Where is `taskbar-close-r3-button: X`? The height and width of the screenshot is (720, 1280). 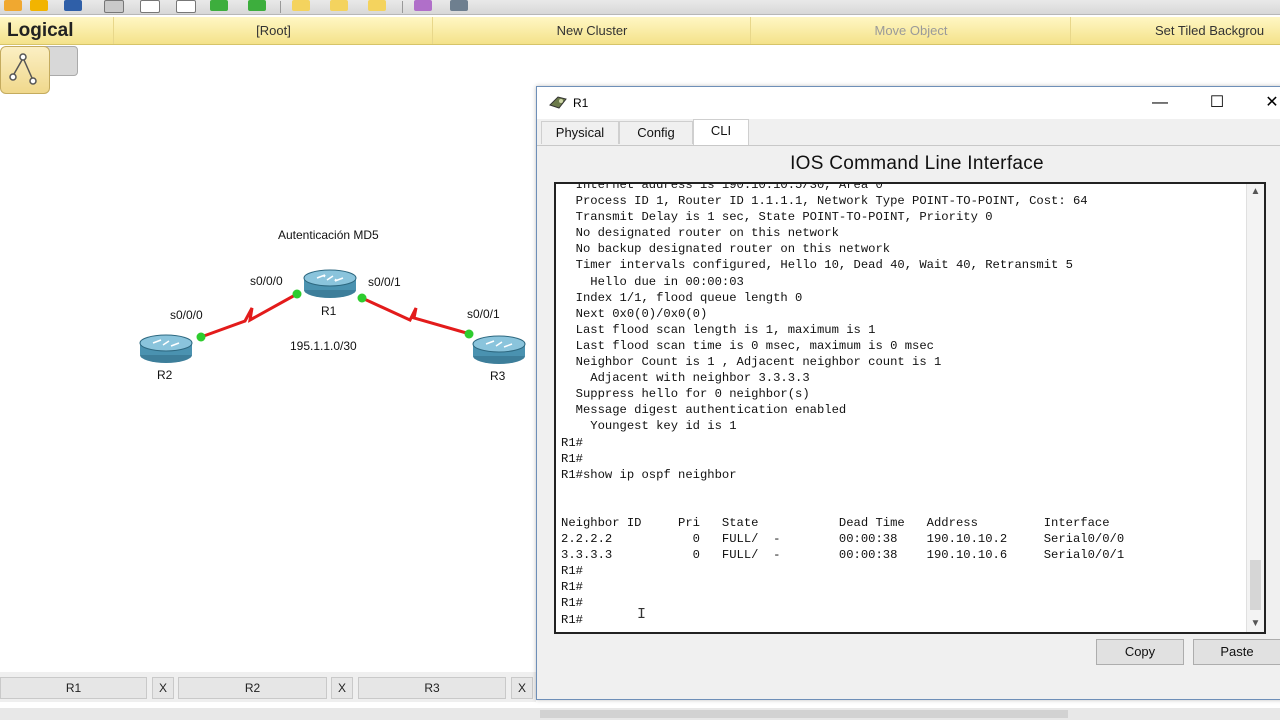 taskbar-close-r3-button: X is located at coordinates (522, 688).